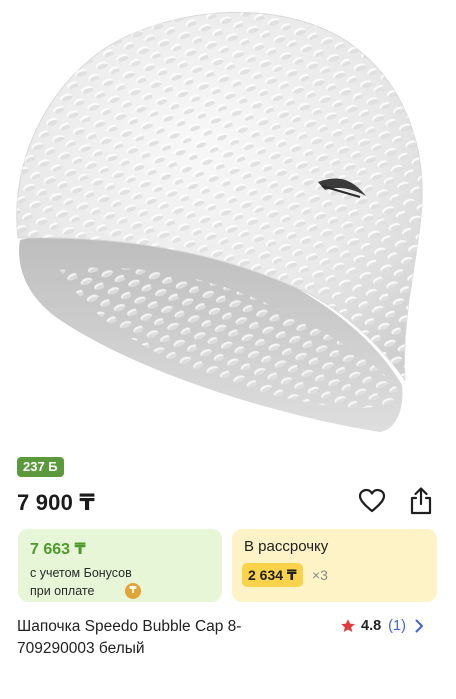 The width and height of the screenshot is (456, 699). Describe the element at coordinates (320, 575) in the screenshot. I see `installment-multiplier: ×3` at that location.